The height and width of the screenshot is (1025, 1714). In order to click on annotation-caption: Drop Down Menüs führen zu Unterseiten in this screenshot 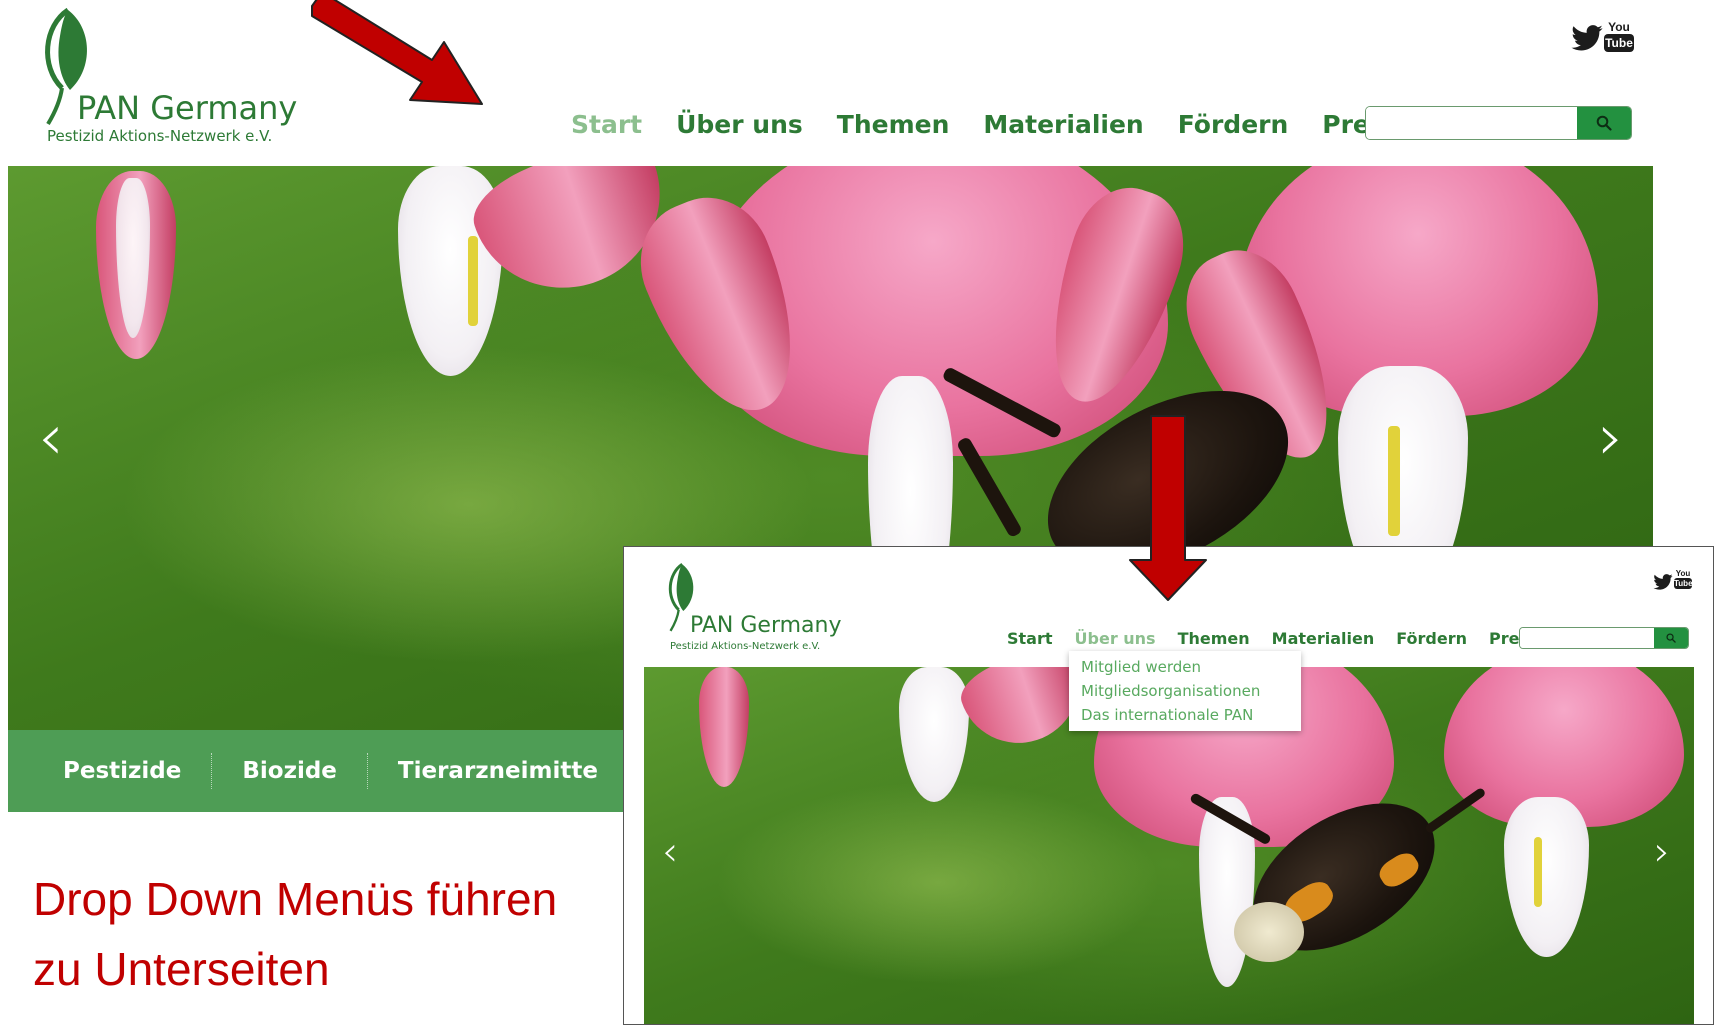, I will do `click(333, 934)`.